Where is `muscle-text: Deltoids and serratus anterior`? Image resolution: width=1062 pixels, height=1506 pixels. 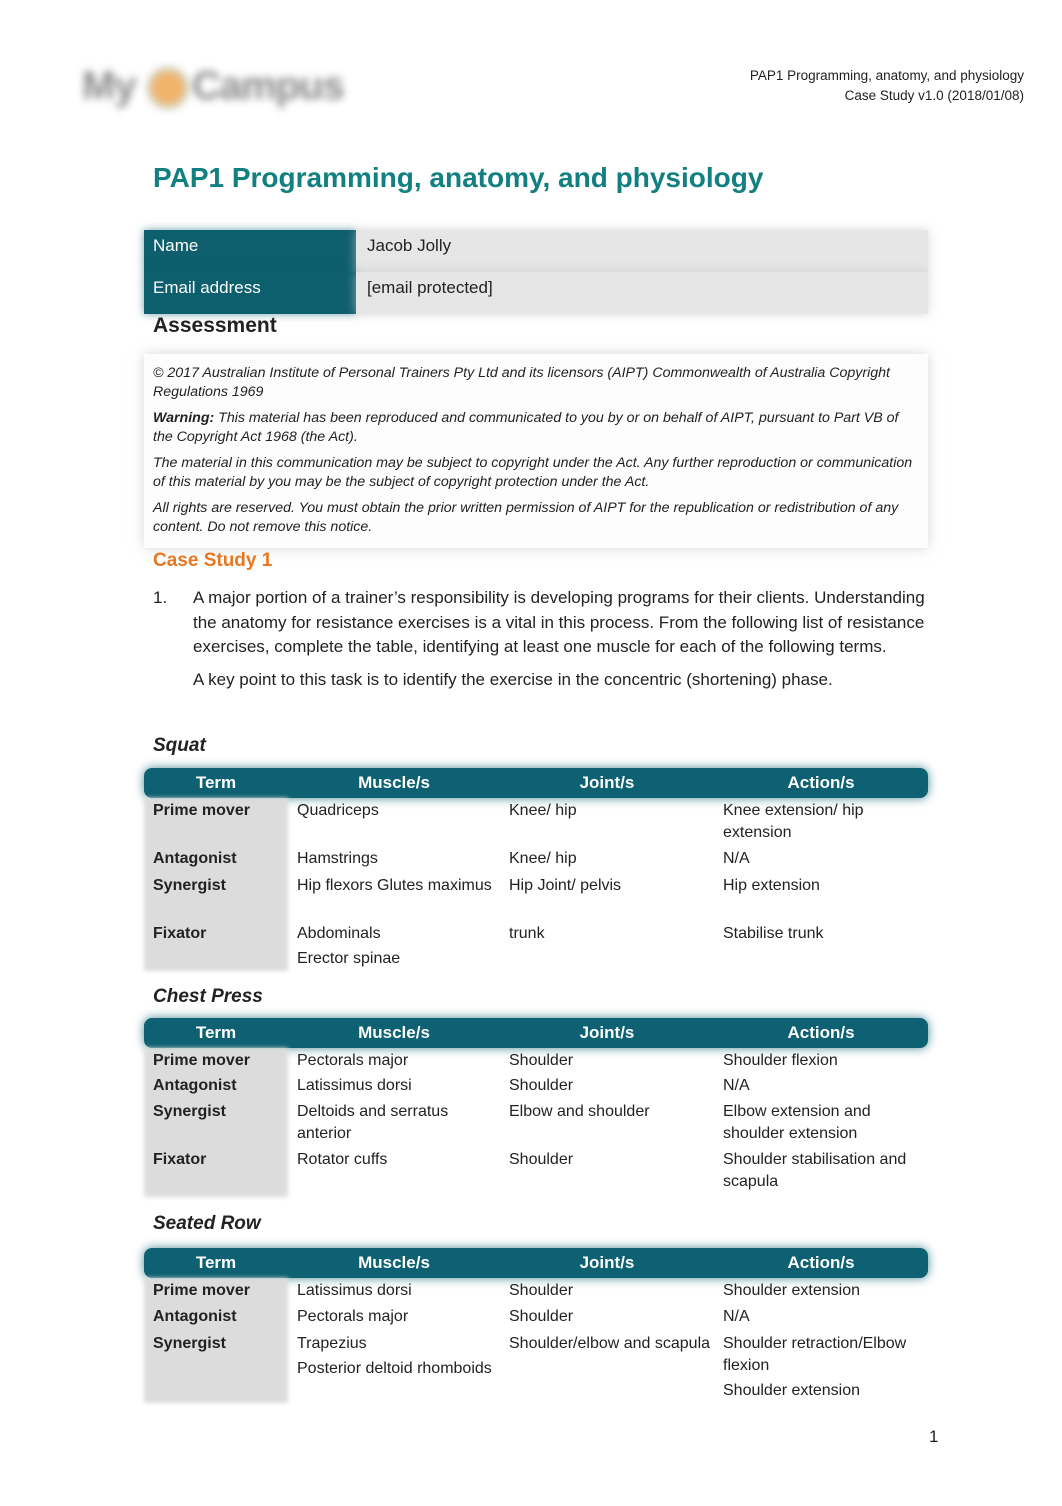 muscle-text: Deltoids and serratus anterior is located at coordinates (373, 1122).